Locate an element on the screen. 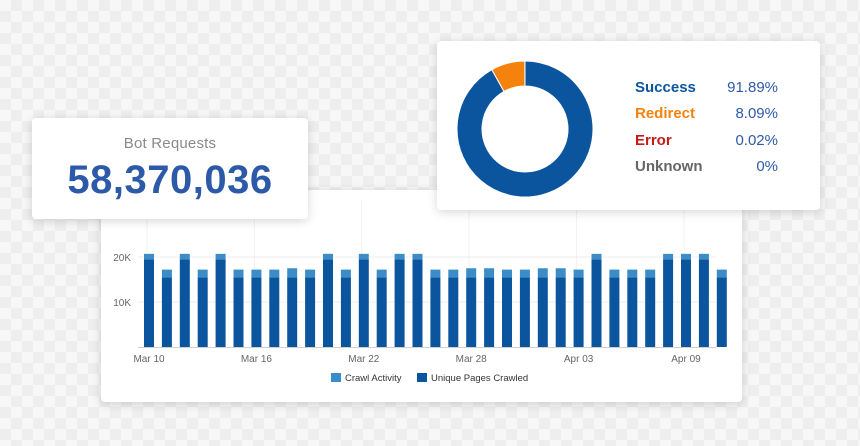  x-tick-label: Mar 10 is located at coordinates (149, 359).